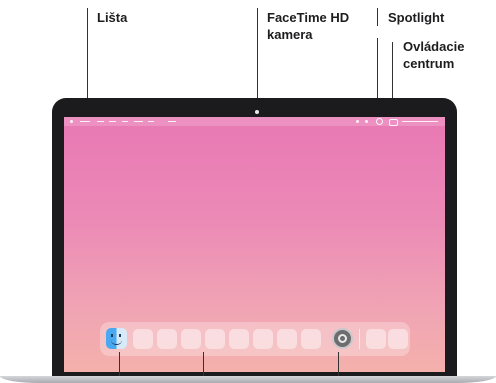 The width and height of the screenshot is (496, 383). I want to click on spotlight-divider, so click(377, 17).